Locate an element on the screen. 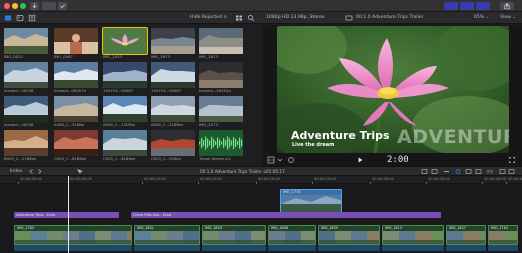  browser-clip: IMG_0022 is located at coordinates (26, 44).